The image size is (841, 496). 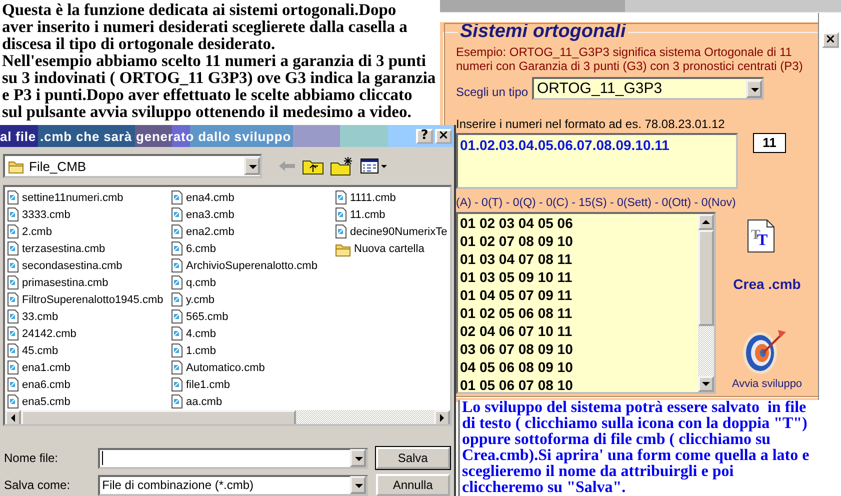 I want to click on numbers-label: Inserire i numeri nel formato ad es. 78.08.23.01.12, so click(x=591, y=124).